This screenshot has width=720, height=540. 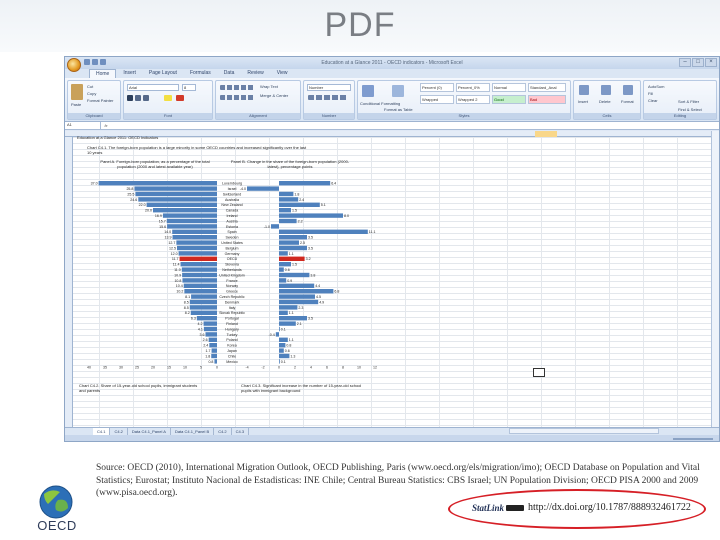 I want to click on format-painter-button: Format Painter, so click(x=100, y=100).